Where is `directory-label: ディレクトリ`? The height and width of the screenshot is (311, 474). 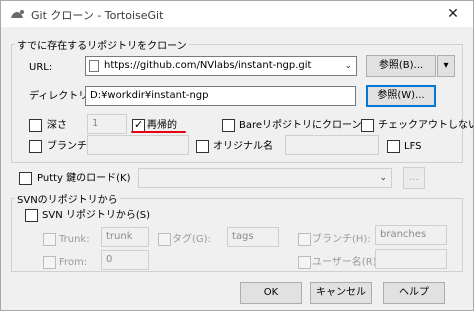
directory-label: ディレクトリ is located at coordinates (59, 96).